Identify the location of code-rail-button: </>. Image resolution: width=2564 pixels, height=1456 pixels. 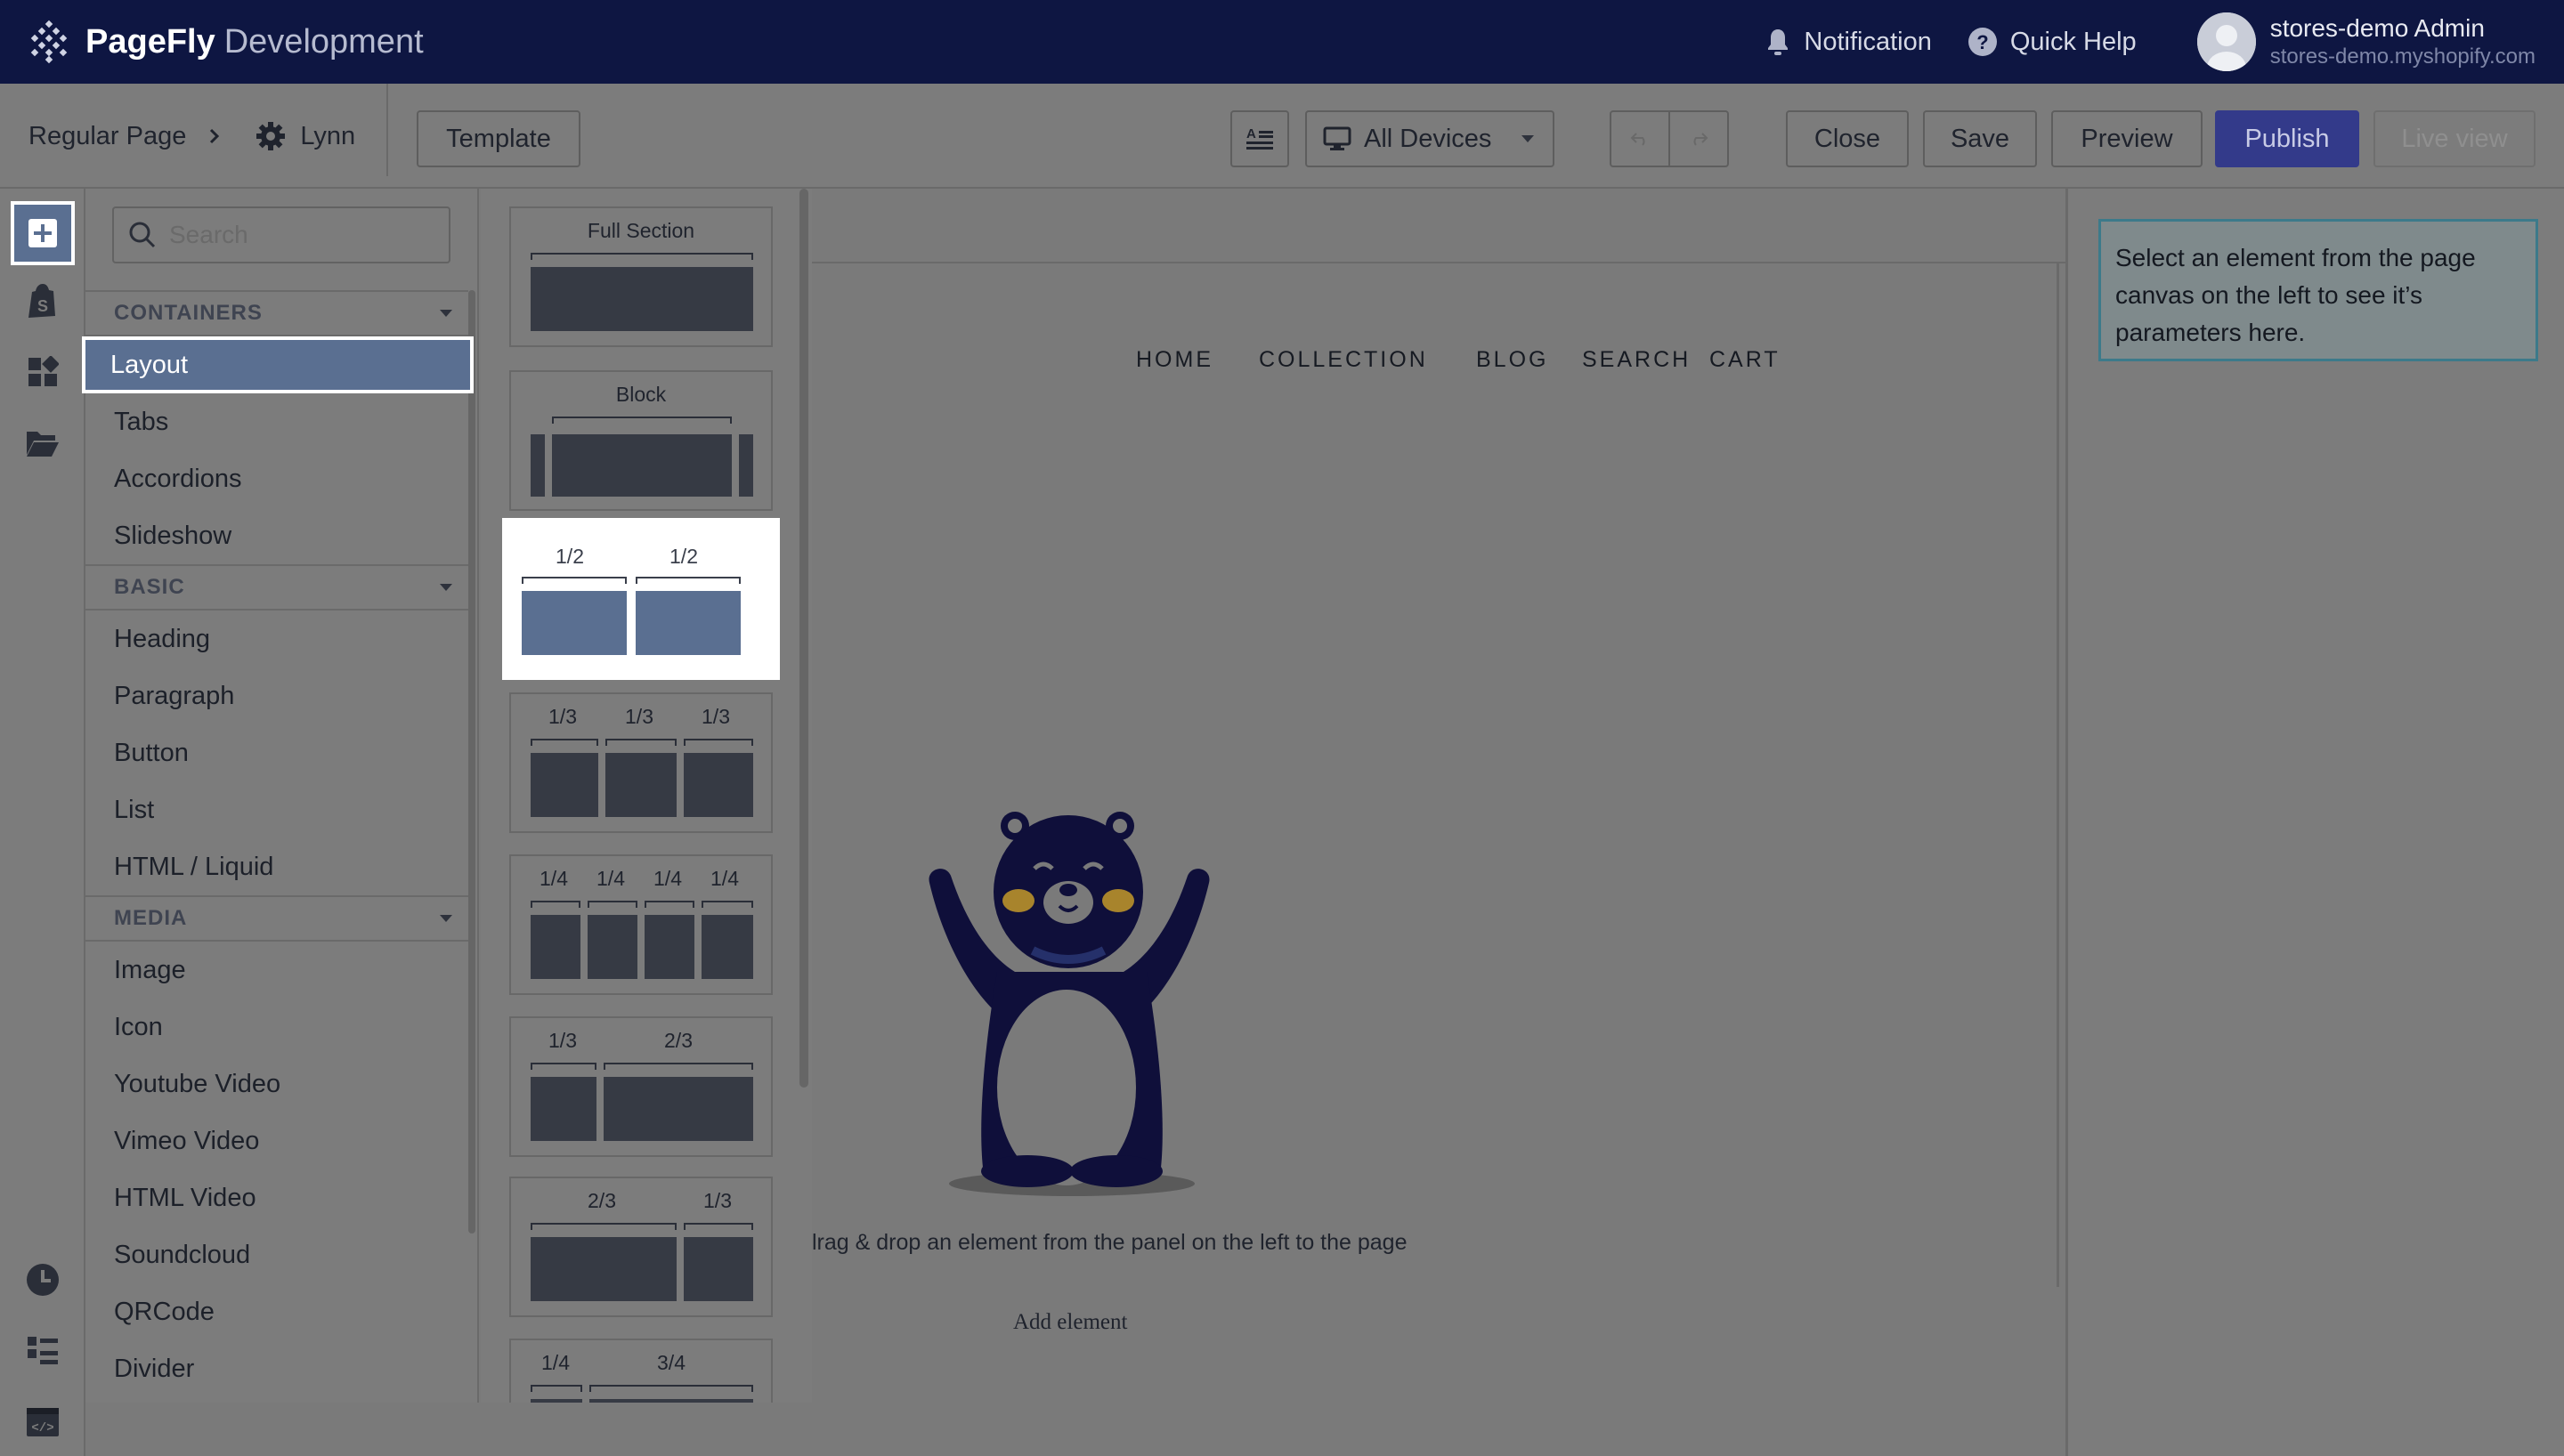
(42, 1422).